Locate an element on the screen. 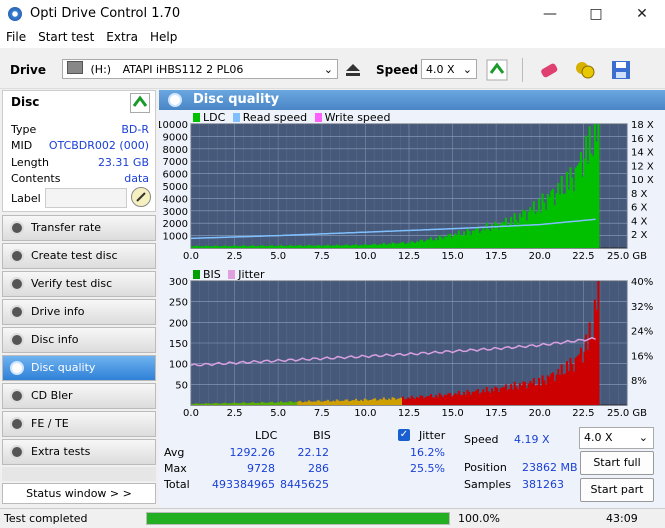 This screenshot has width=665, height=528. maximize-button: □ is located at coordinates (596, 14).